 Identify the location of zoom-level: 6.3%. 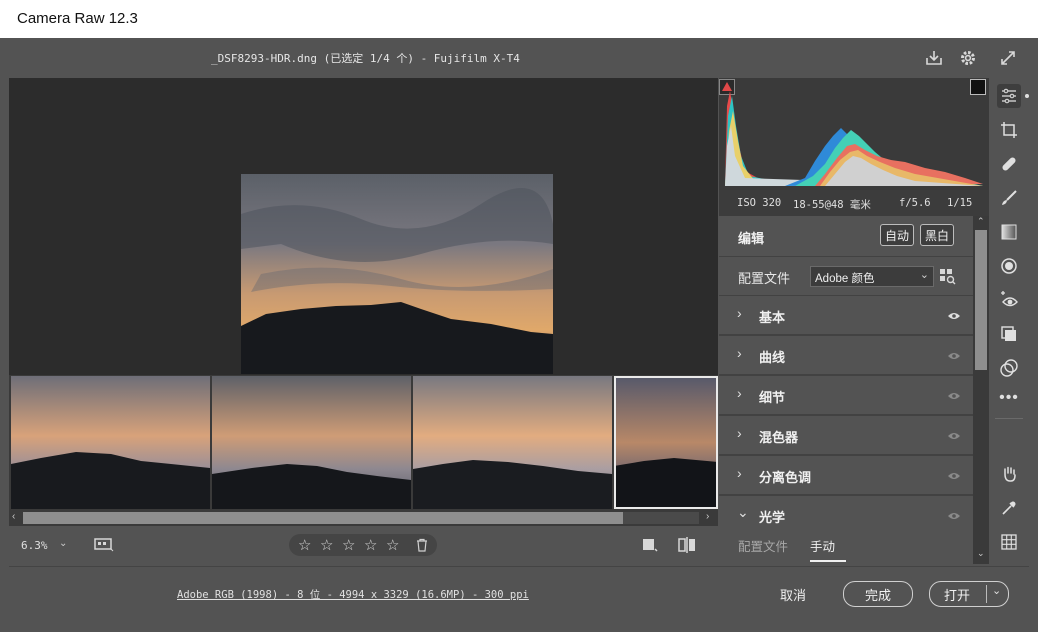
(34, 545).